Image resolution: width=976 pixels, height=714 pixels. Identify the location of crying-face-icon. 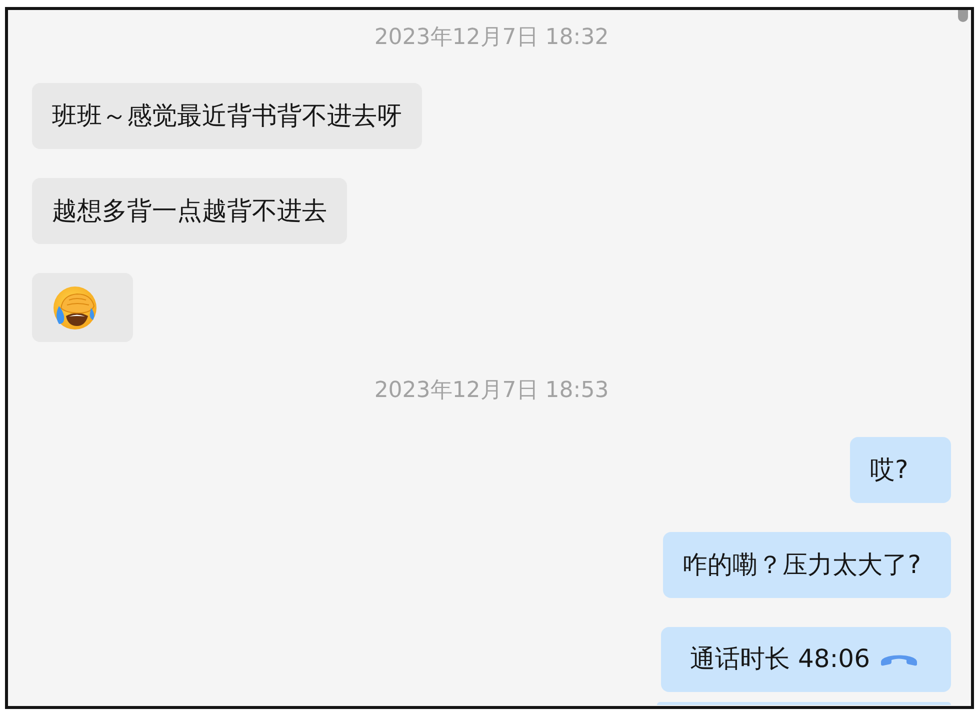
(75, 308).